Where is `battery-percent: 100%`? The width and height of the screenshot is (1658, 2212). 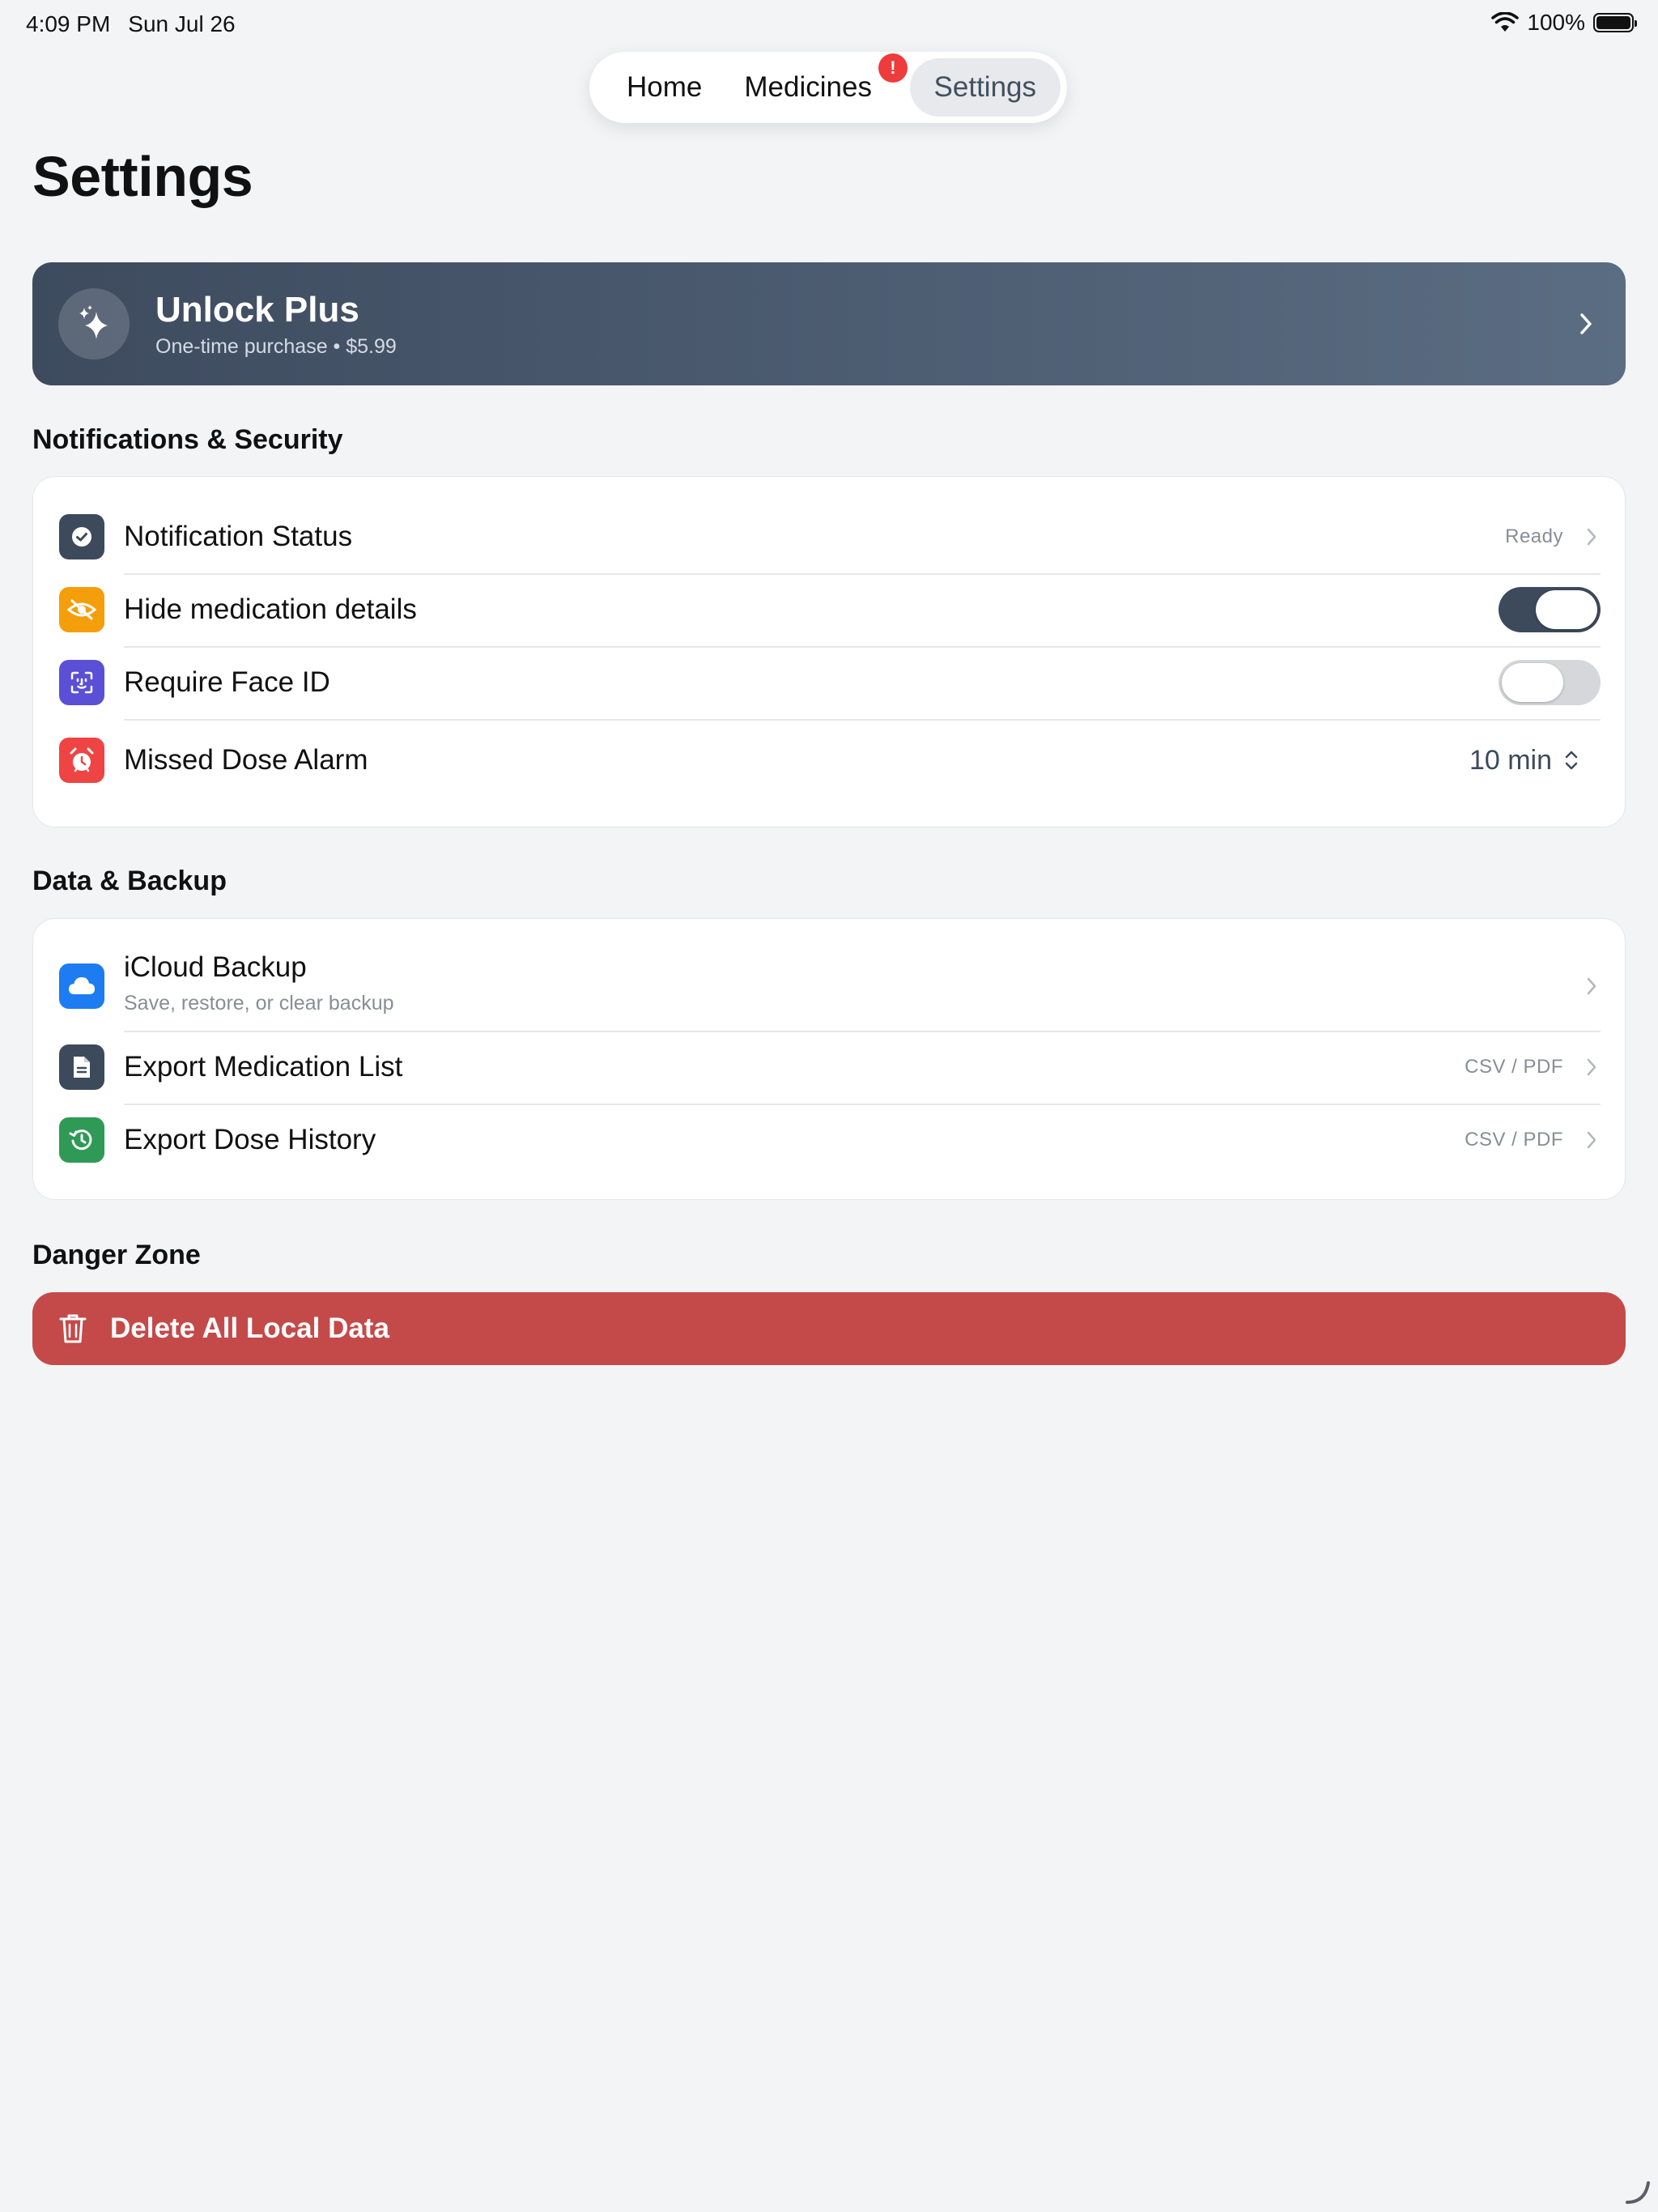 battery-percent: 100% is located at coordinates (1556, 22).